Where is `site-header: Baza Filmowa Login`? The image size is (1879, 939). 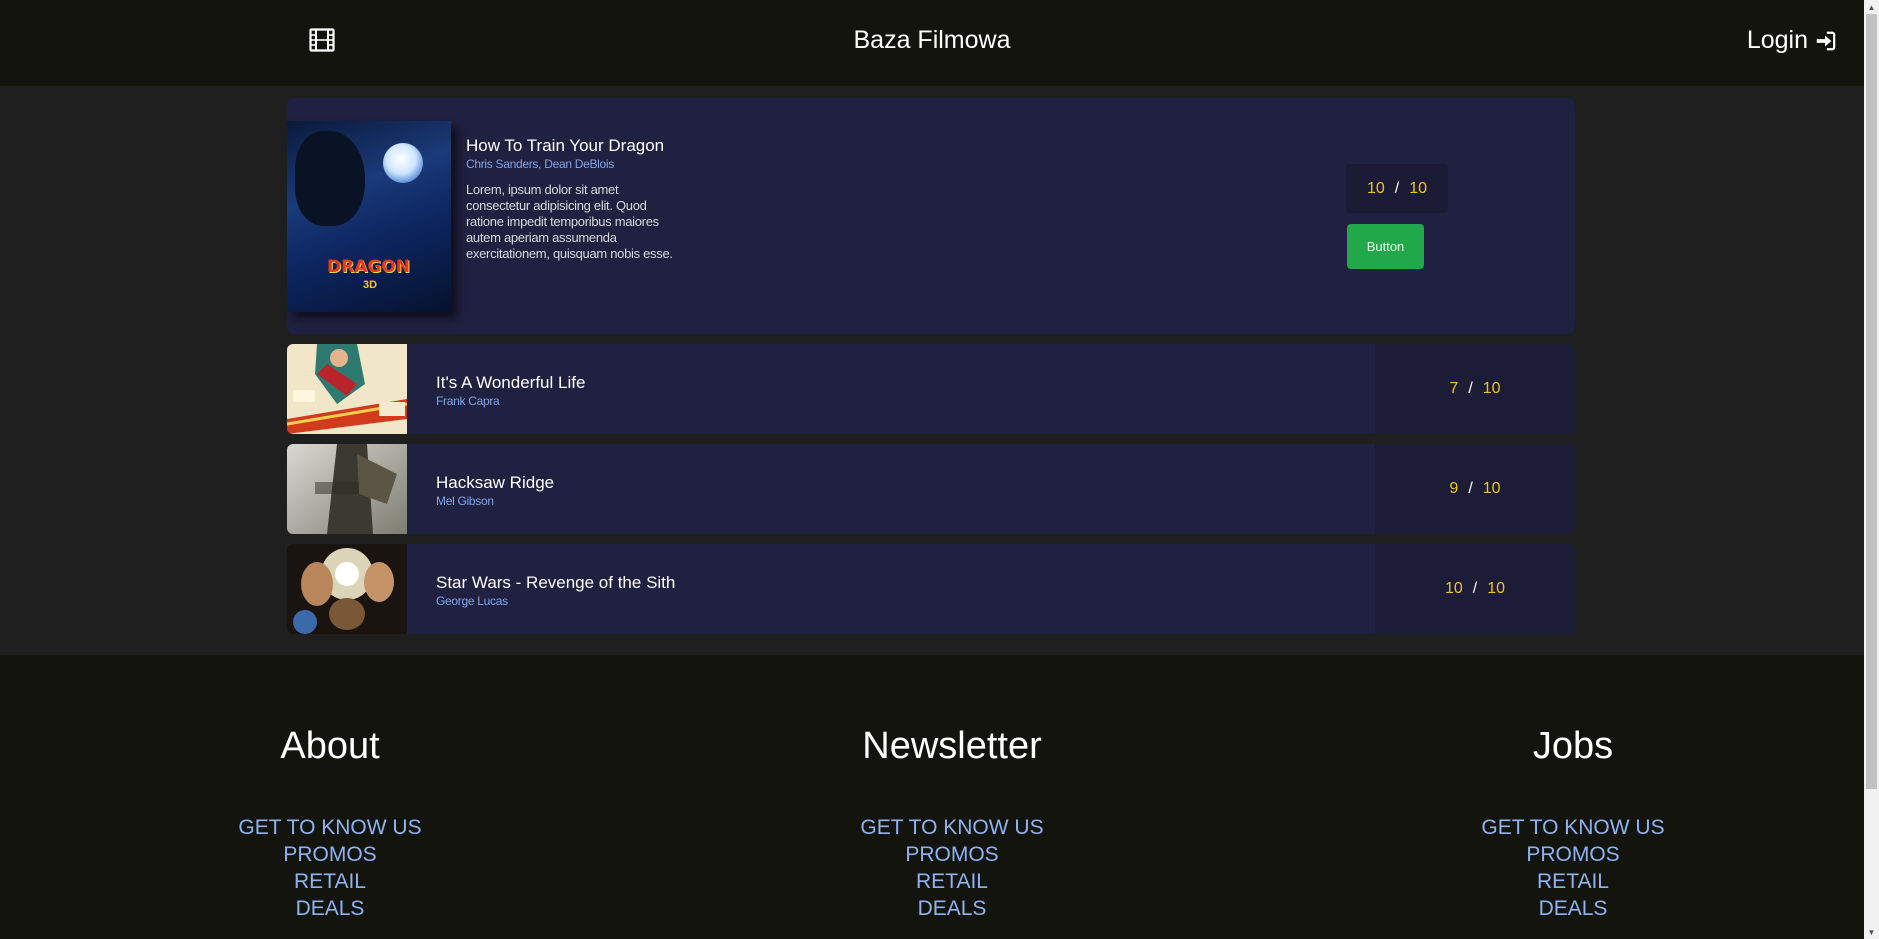 site-header: Baza Filmowa Login is located at coordinates (932, 43).